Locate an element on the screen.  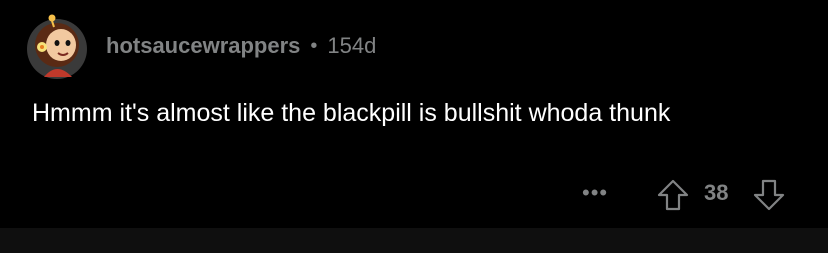
author-name: hotsaucewrappers is located at coordinates (203, 46).